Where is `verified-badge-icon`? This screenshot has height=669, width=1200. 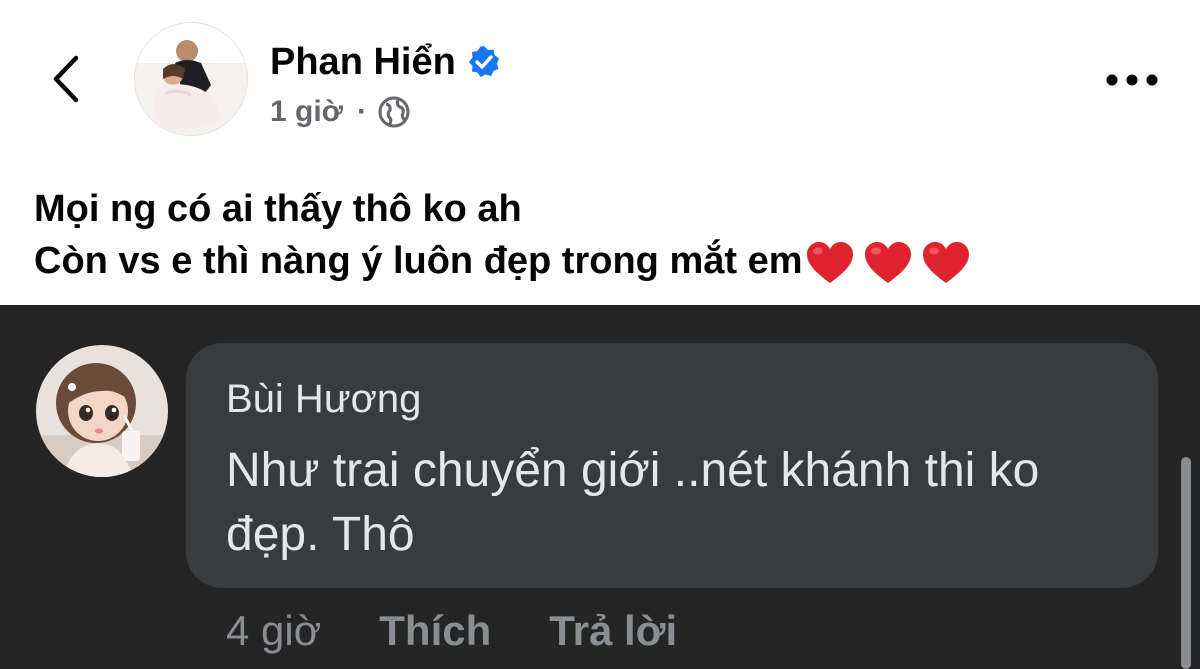 verified-badge-icon is located at coordinates (483, 61).